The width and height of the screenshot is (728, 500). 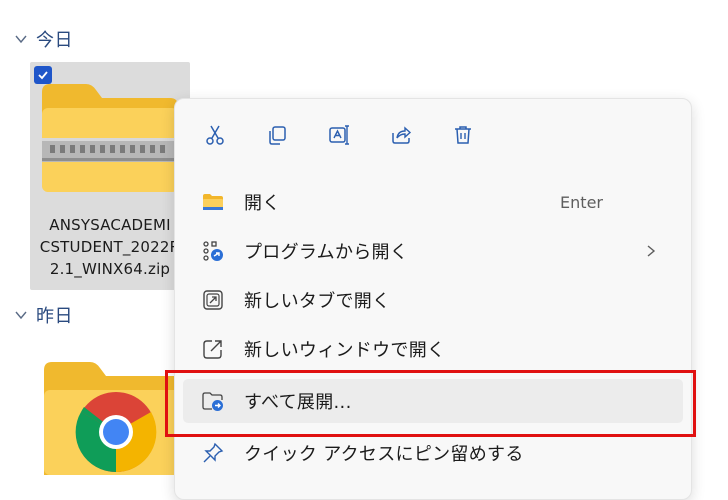 I want to click on zip-folder-icon, so click(x=110, y=138).